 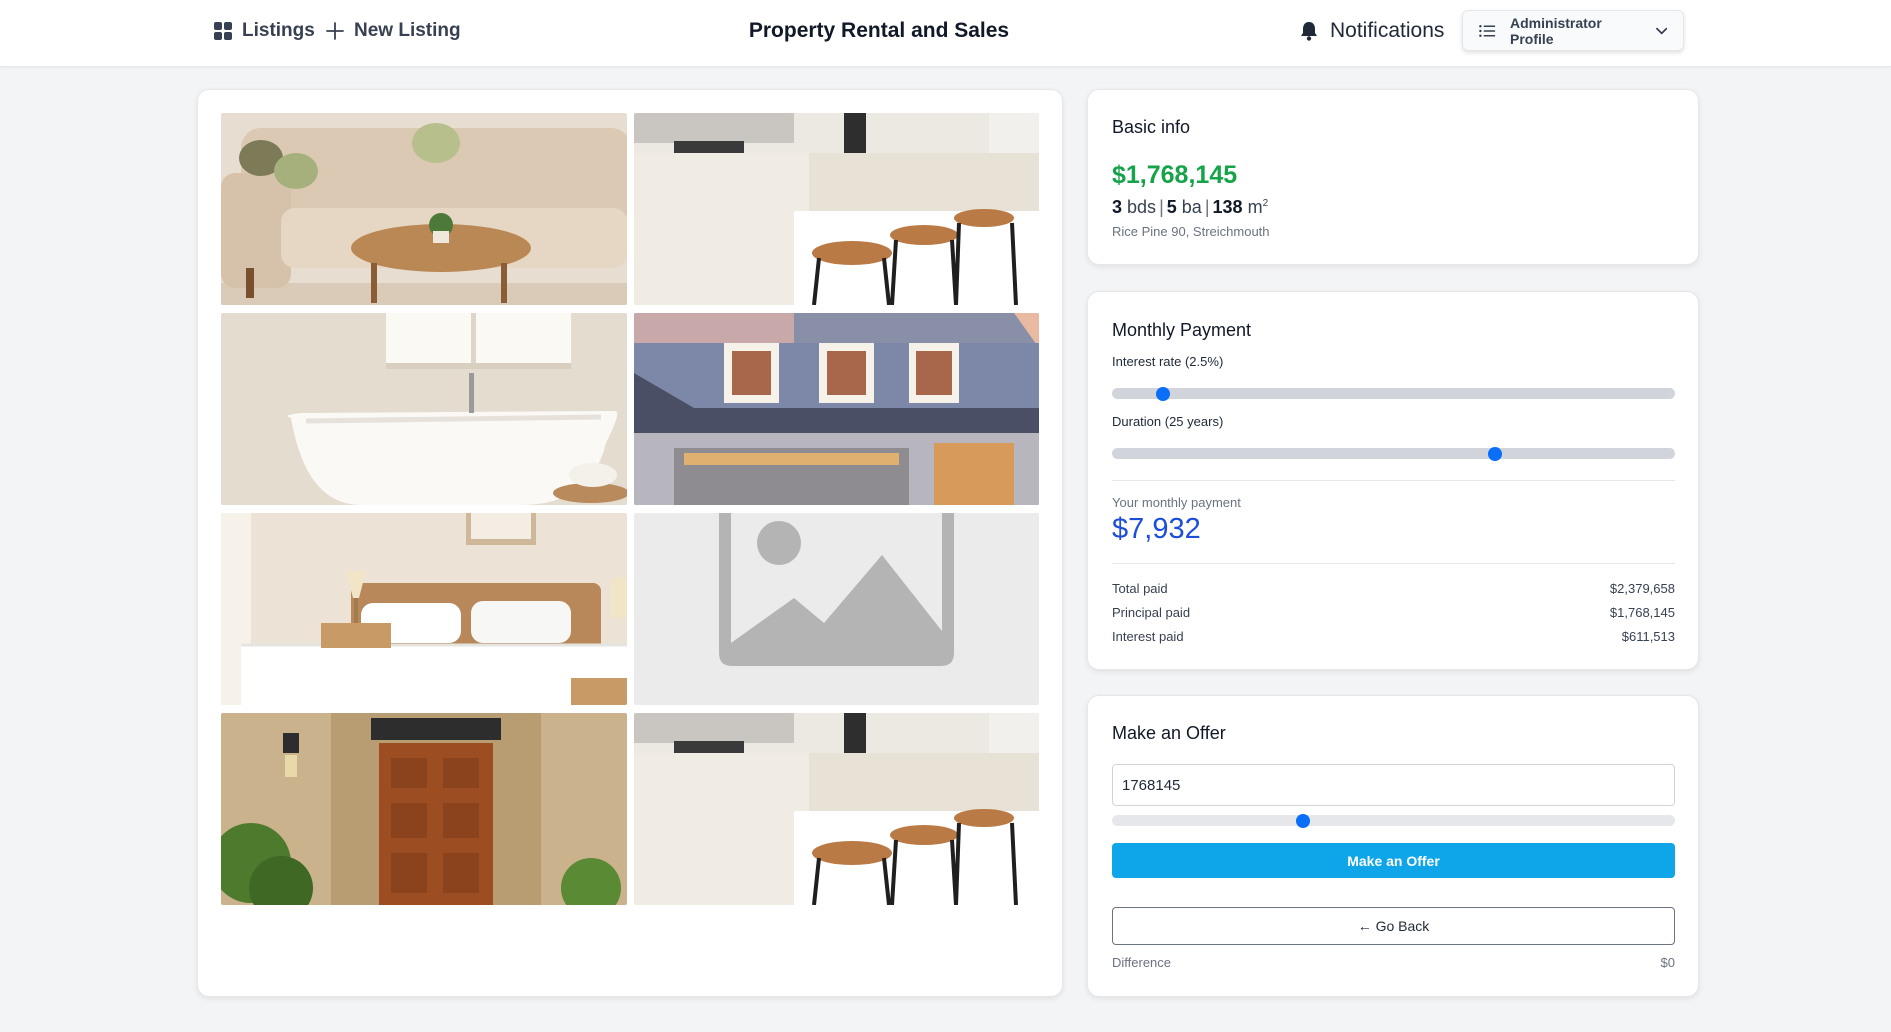 What do you see at coordinates (424, 609) in the screenshot?
I see `photo-bedroom` at bounding box center [424, 609].